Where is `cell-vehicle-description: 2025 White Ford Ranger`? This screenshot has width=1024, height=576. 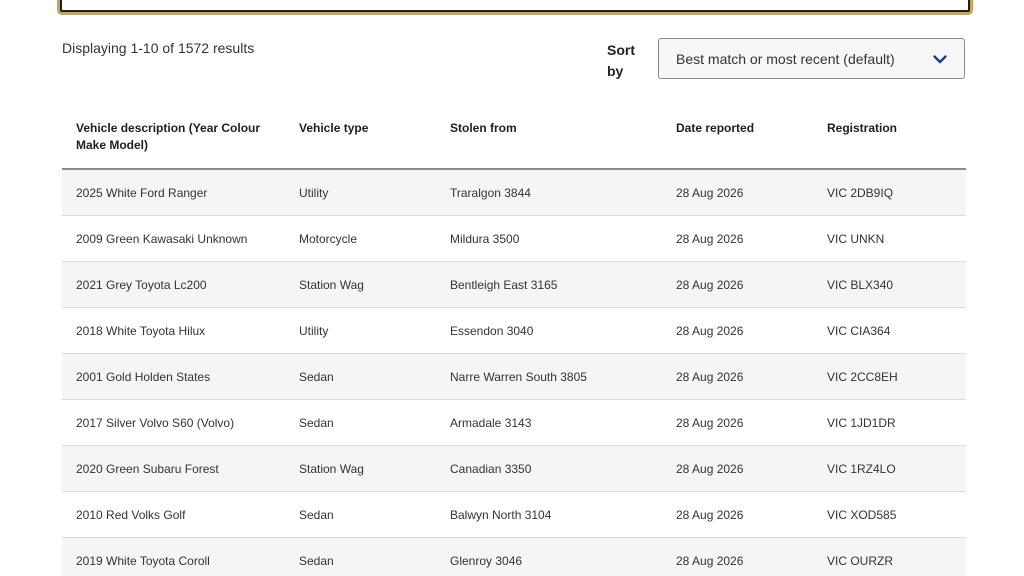
cell-vehicle-description: 2025 White Ford Ranger is located at coordinates (173, 192).